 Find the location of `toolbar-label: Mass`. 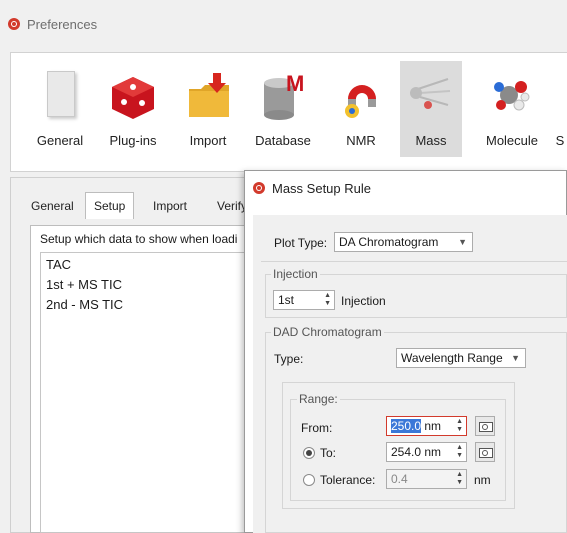

toolbar-label: Mass is located at coordinates (431, 140).